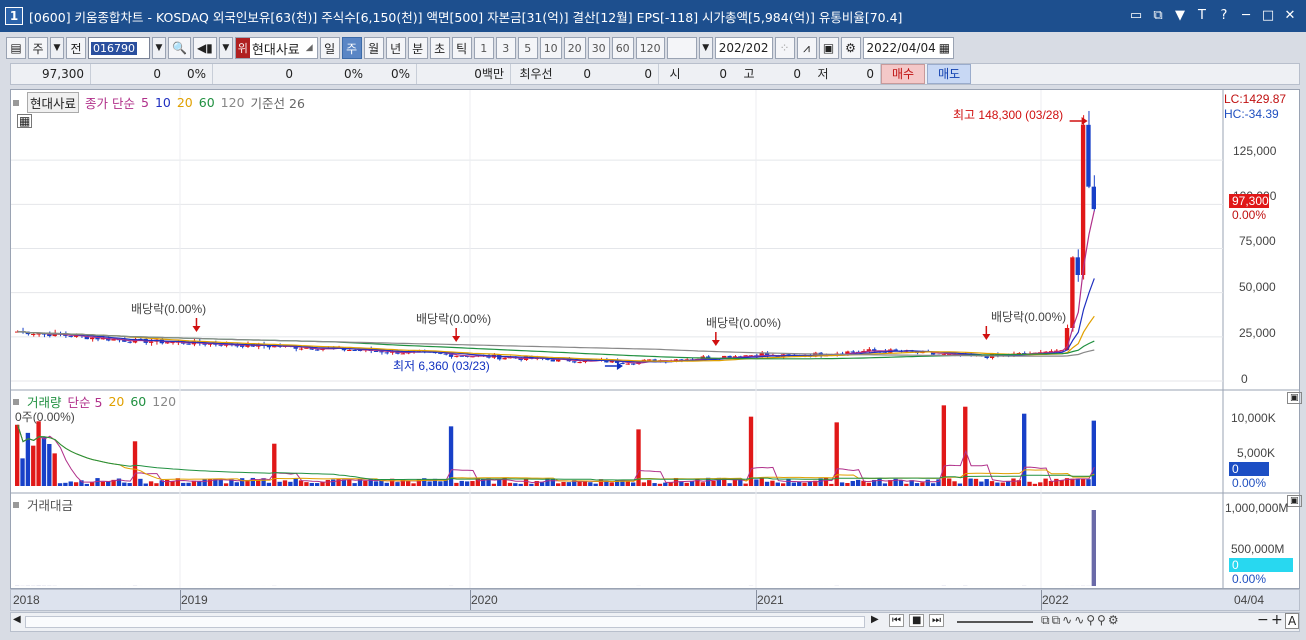 The height and width of the screenshot is (640, 1306). What do you see at coordinates (45, 417) in the screenshot?
I see `volume-info: 0주(0.00%)` at bounding box center [45, 417].